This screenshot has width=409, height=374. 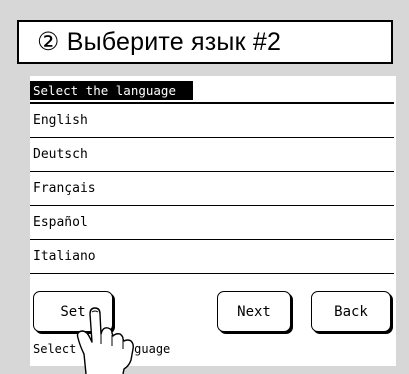 What do you see at coordinates (212, 257) in the screenshot?
I see `language-item-italiano: Italiano` at bounding box center [212, 257].